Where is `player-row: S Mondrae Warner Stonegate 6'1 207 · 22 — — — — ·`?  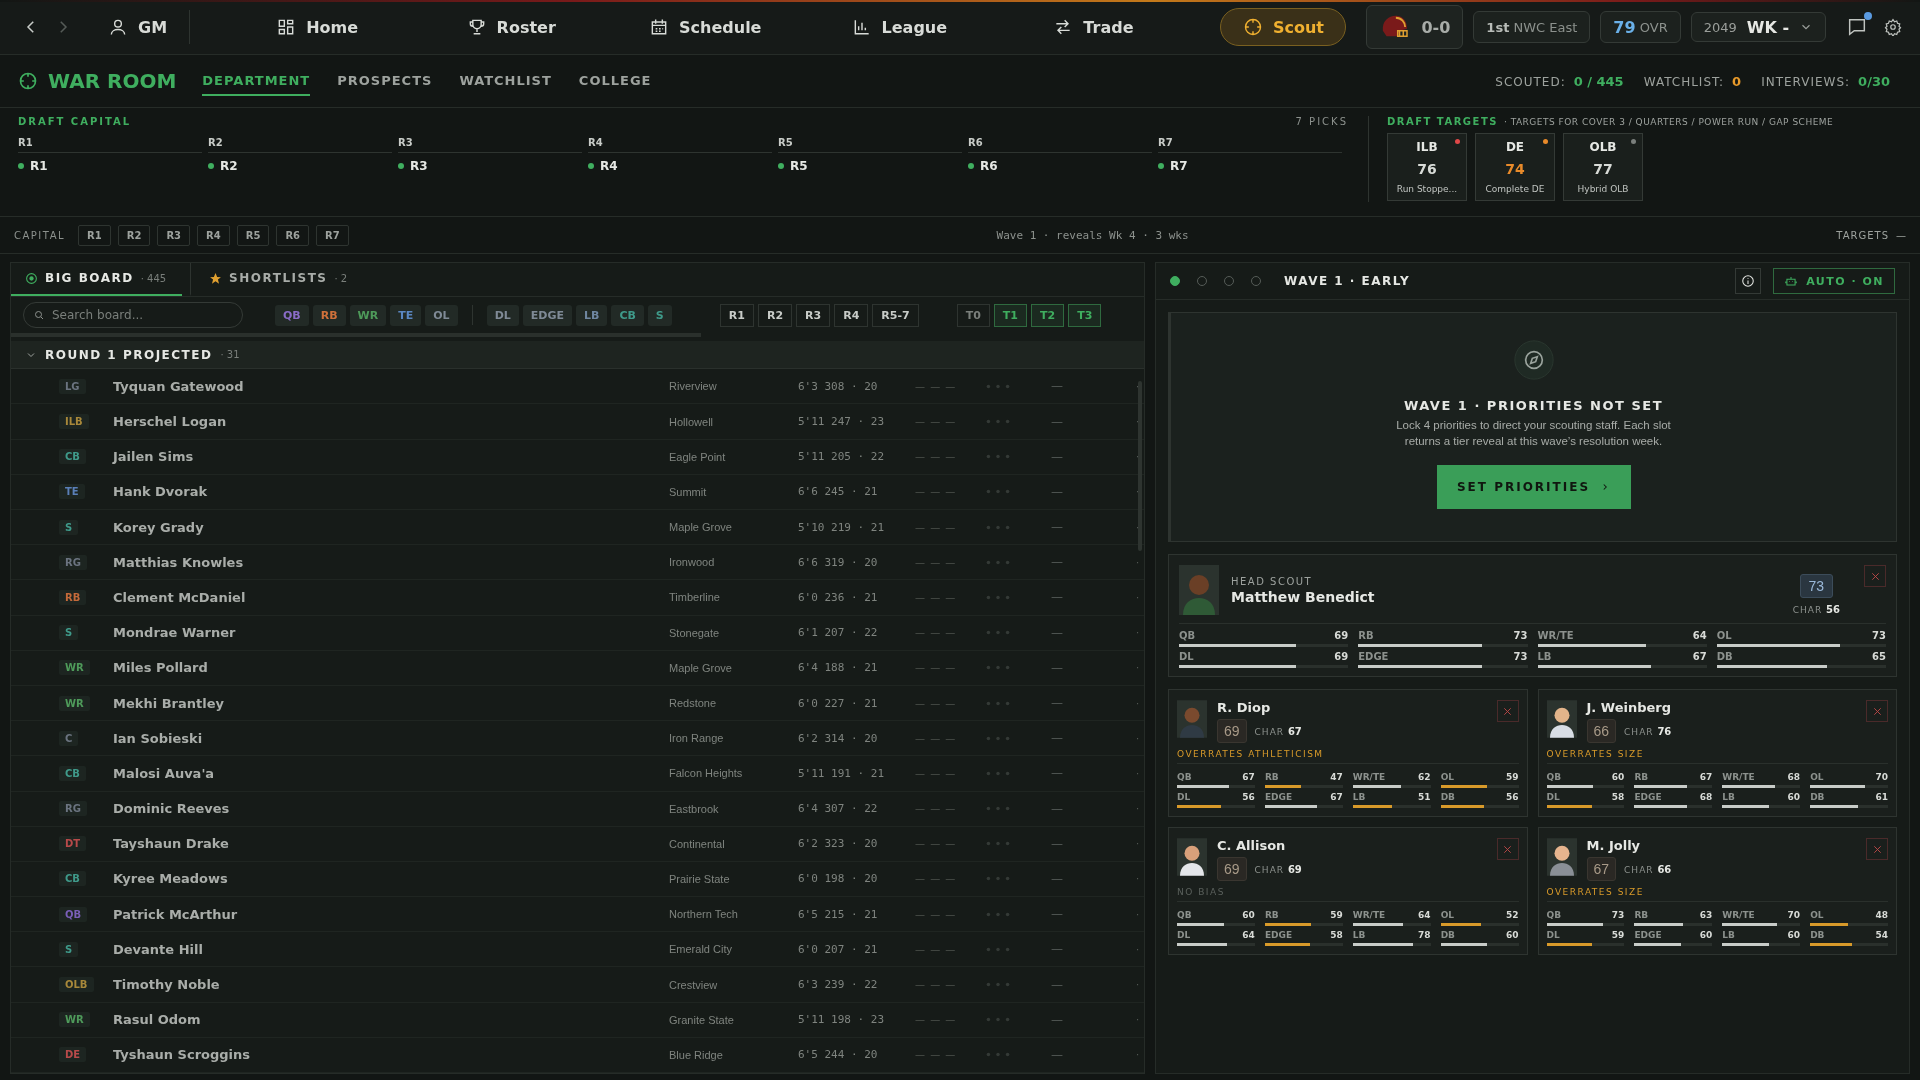
player-row: S Mondrae Warner Stonegate 6'1 207 · 22 — — — — · is located at coordinates (577, 633).